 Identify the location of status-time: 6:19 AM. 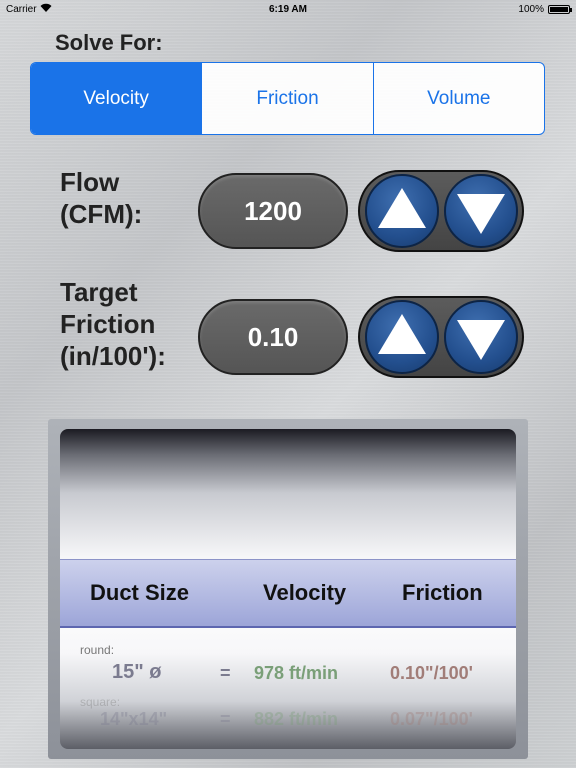
(288, 9).